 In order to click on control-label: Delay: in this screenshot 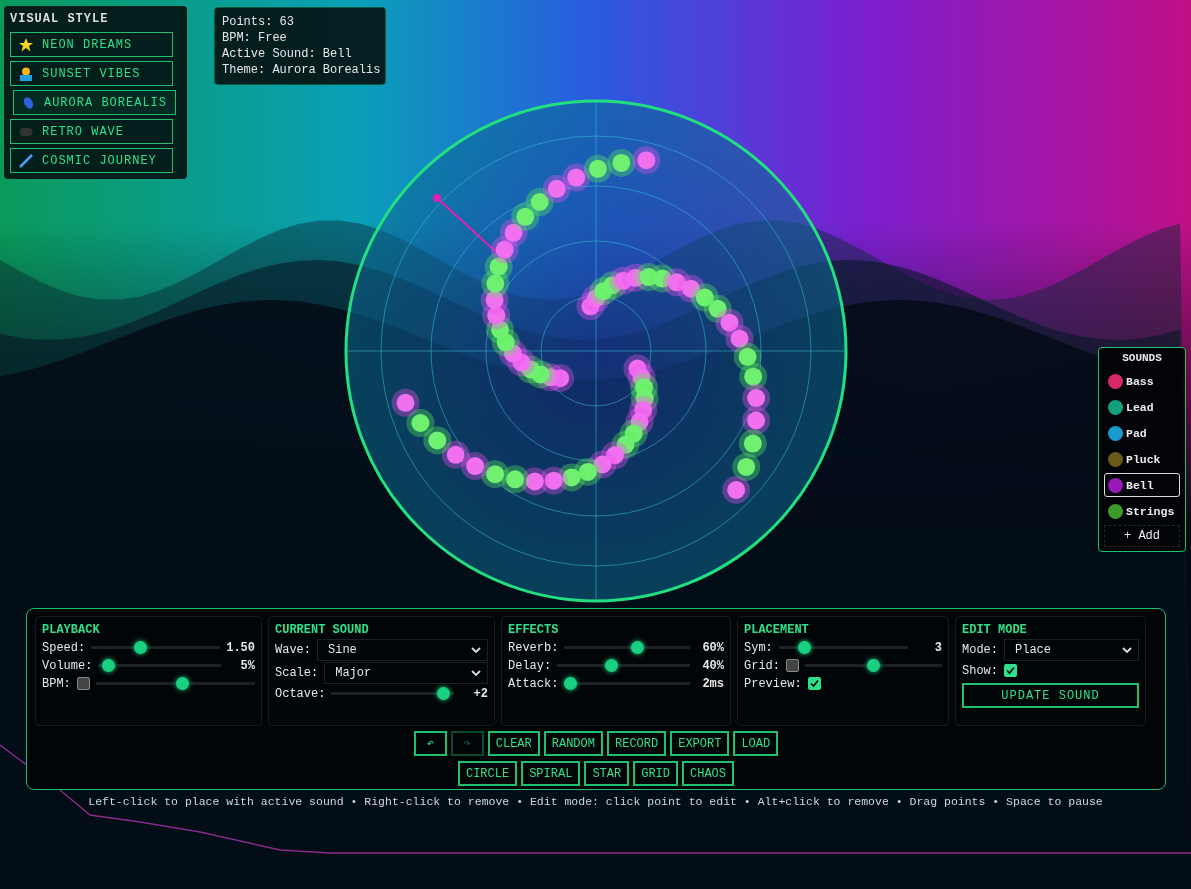, I will do `click(530, 665)`.